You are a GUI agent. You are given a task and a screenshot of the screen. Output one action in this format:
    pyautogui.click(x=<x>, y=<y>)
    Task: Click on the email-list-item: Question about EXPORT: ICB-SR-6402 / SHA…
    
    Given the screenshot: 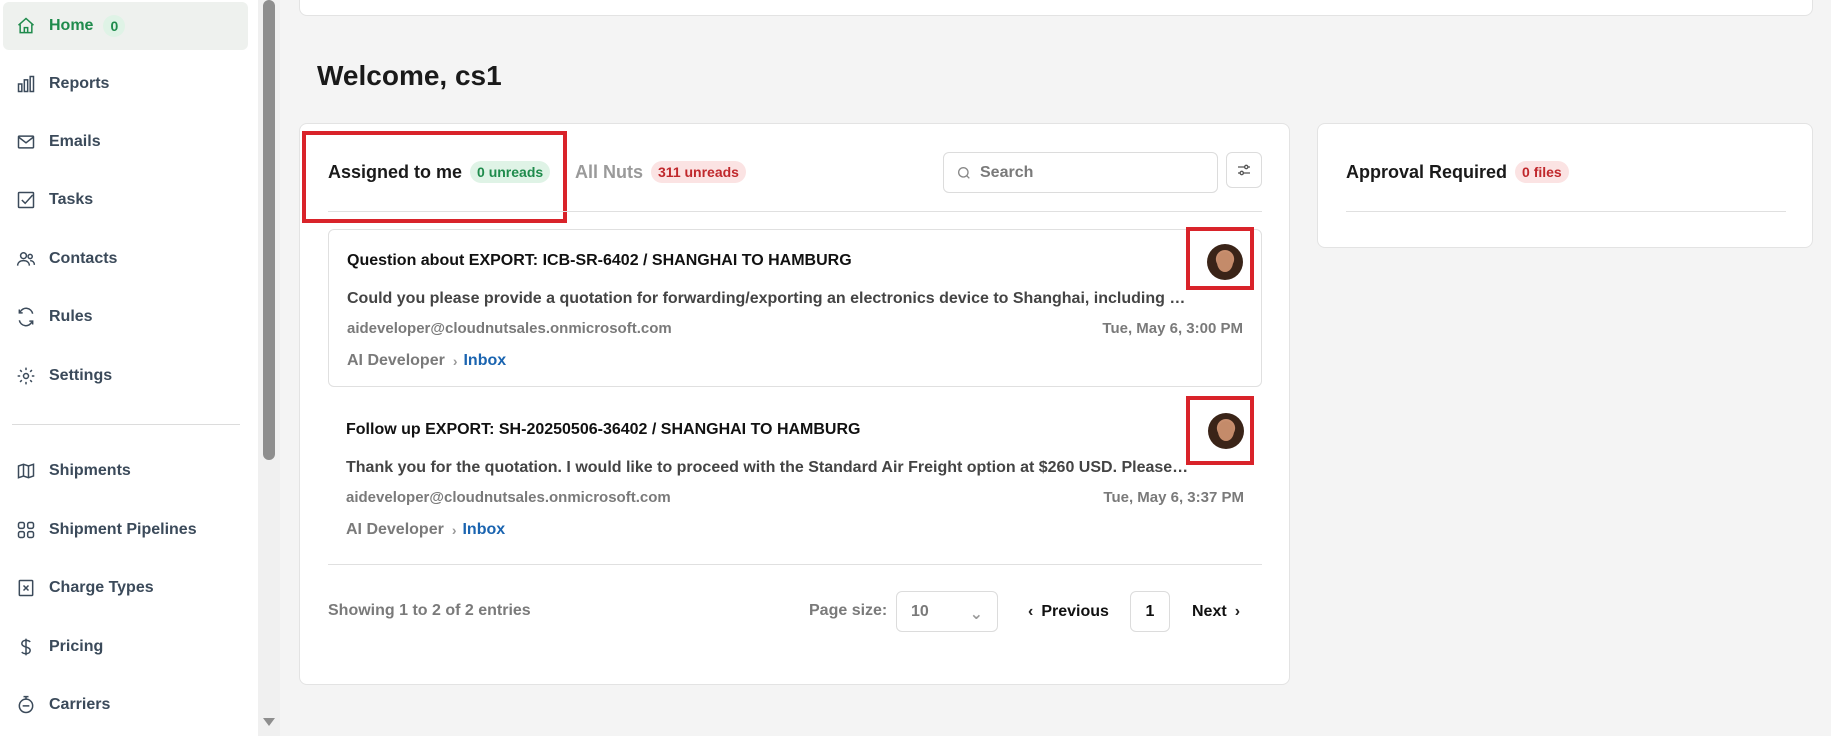 What is the action you would take?
    pyautogui.click(x=795, y=308)
    